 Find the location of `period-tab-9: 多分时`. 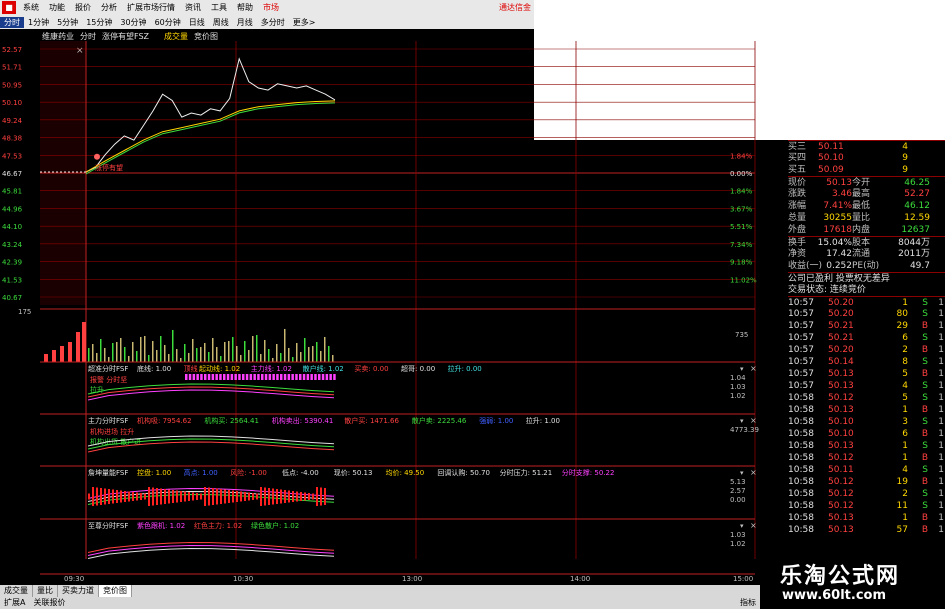

period-tab-9: 多分时 is located at coordinates (273, 22).